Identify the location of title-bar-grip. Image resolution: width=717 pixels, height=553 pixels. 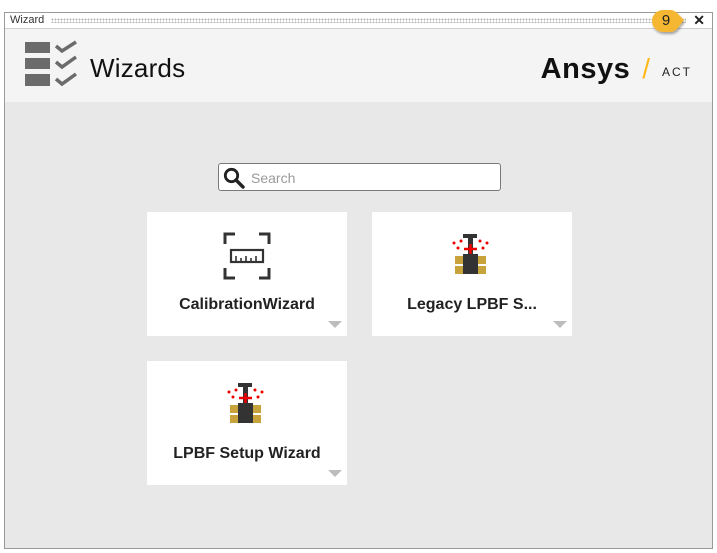
(368, 20).